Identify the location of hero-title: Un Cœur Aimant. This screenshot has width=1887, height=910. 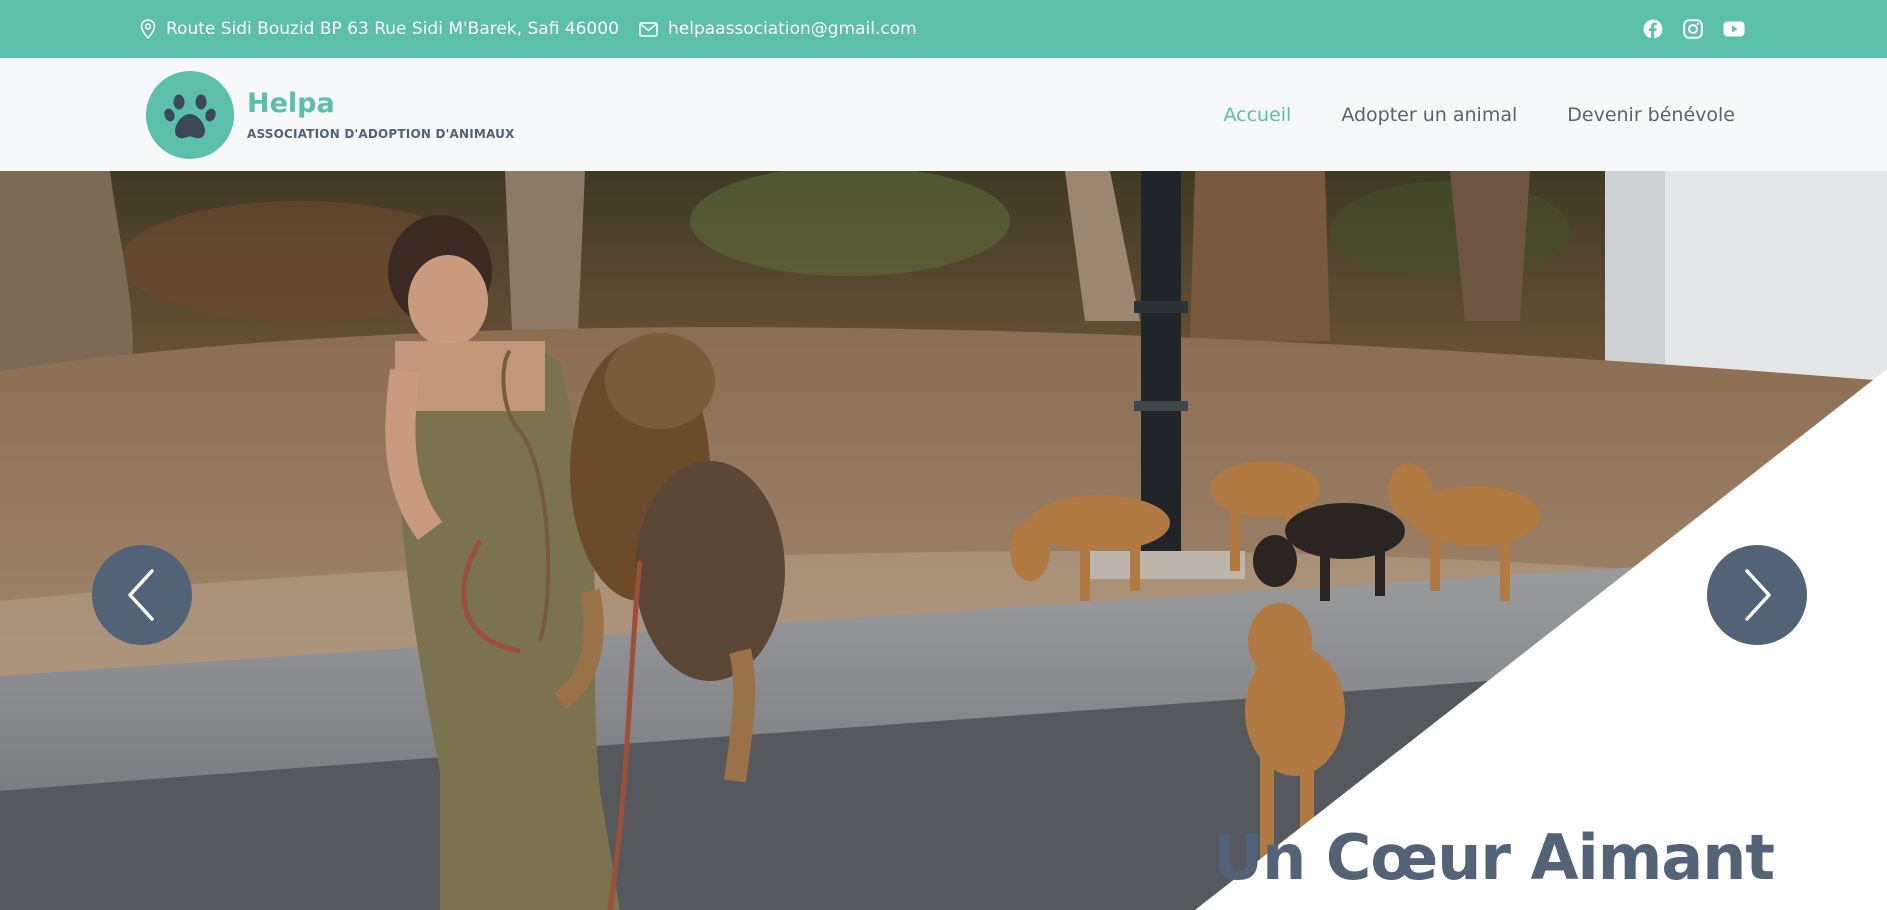
(1493, 857).